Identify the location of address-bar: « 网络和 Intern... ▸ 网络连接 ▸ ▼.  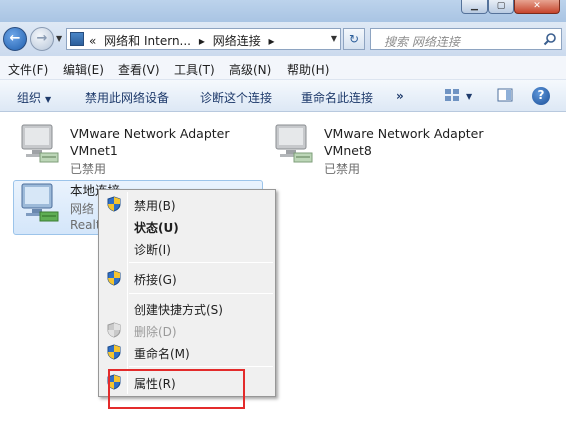
(203, 39).